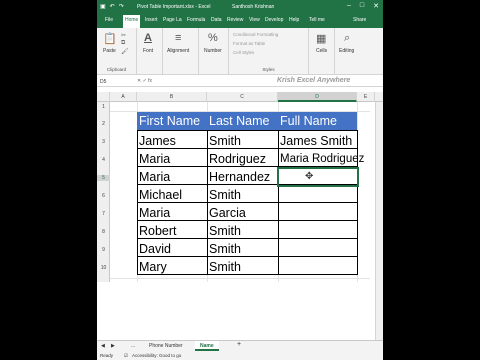 This screenshot has width=480, height=360. Describe the element at coordinates (178, 51) in the screenshot. I see `alignment-label: Alignment` at that location.